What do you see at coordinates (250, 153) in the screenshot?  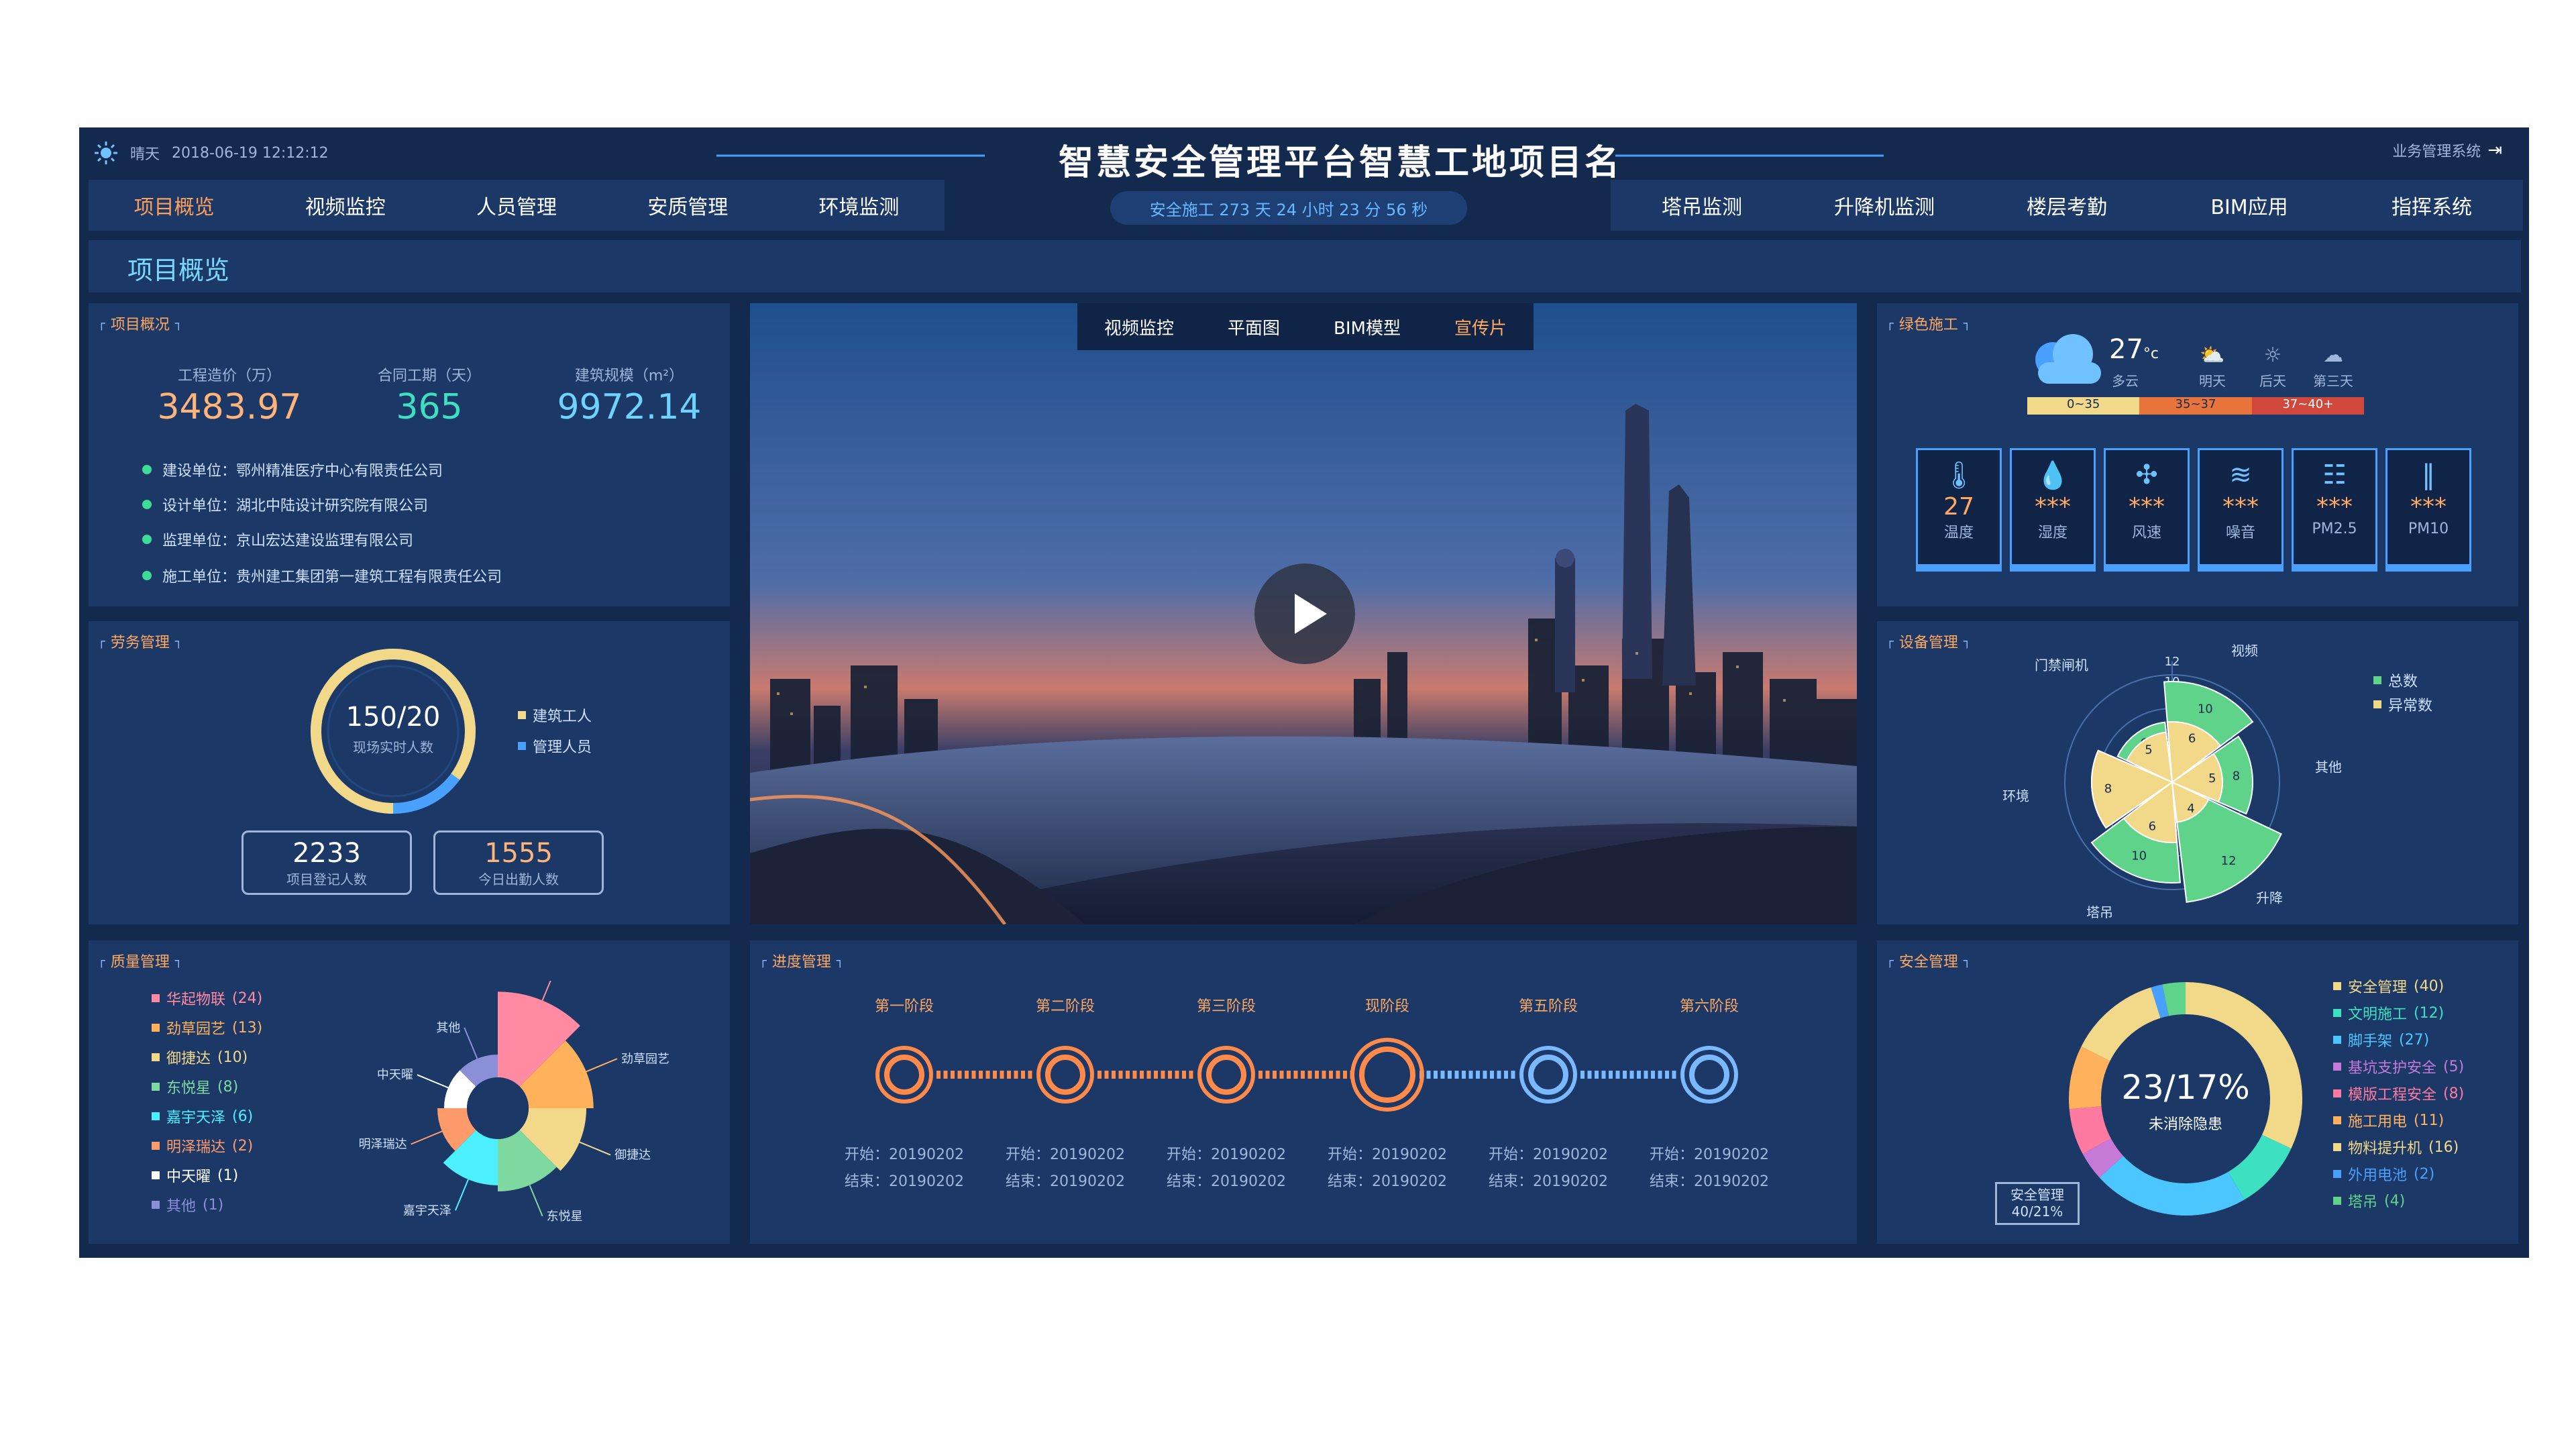 I see `datetime: 2018-06-19 12:12:12` at bounding box center [250, 153].